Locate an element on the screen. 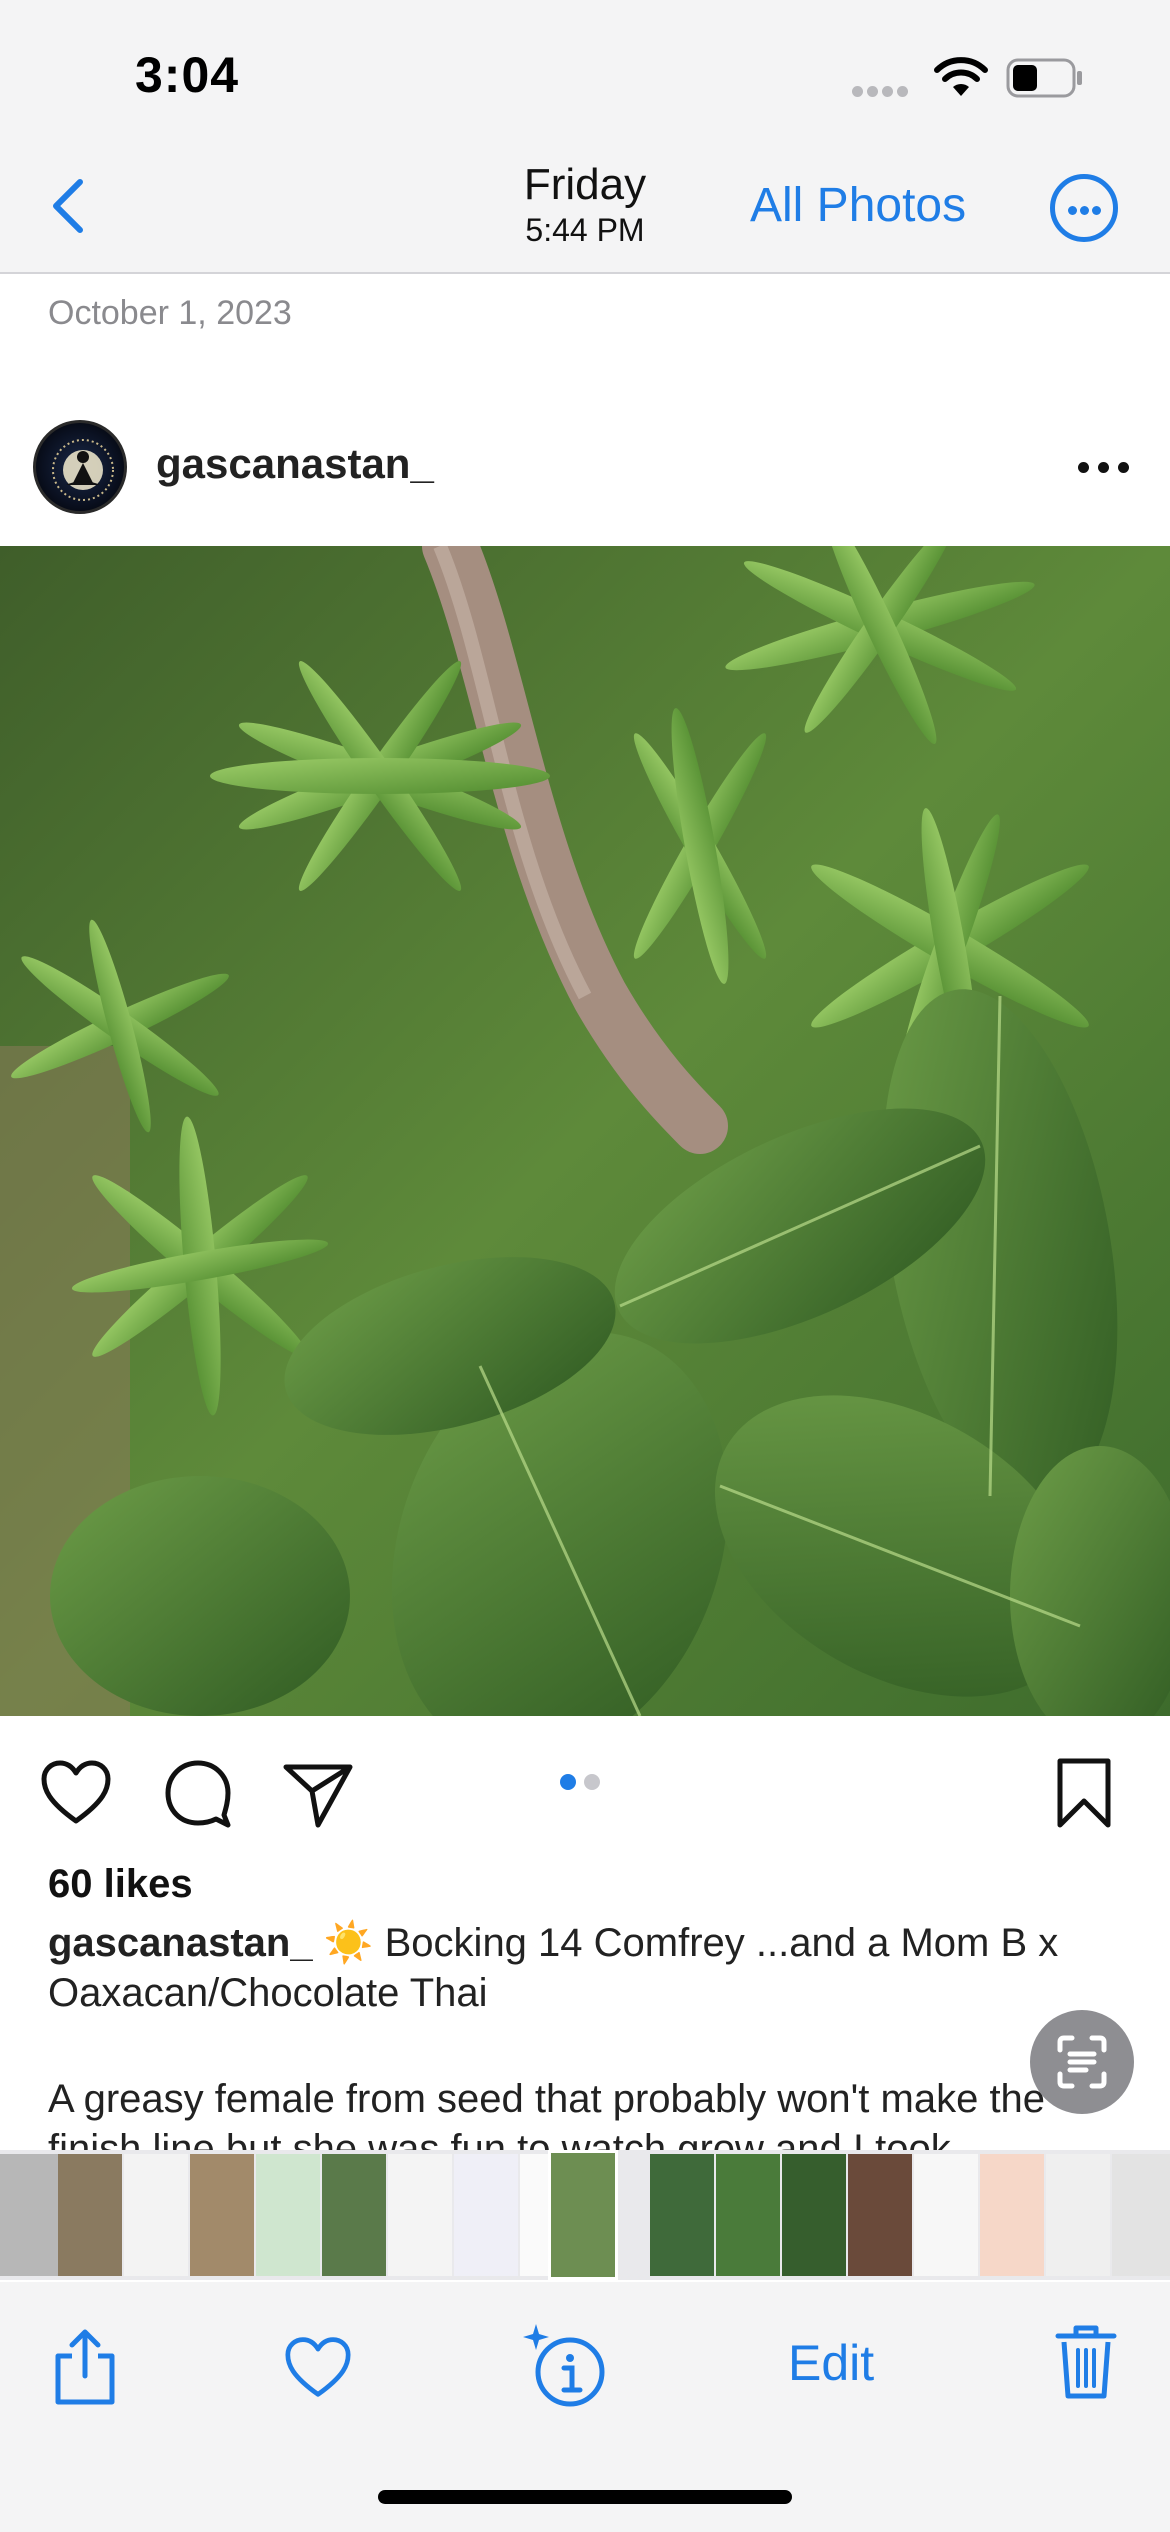 Image resolution: width=1170 pixels, height=2532 pixels. thumbnail-strip is located at coordinates (585, 2215).